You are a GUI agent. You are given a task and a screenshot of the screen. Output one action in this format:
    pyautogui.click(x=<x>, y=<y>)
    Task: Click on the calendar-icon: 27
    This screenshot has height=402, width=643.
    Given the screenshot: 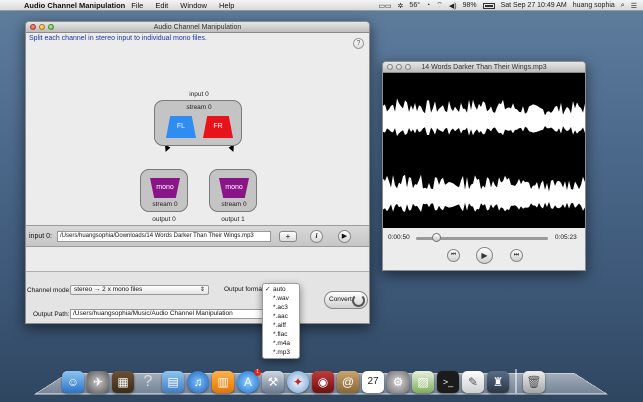 What is the action you would take?
    pyautogui.click(x=373, y=382)
    